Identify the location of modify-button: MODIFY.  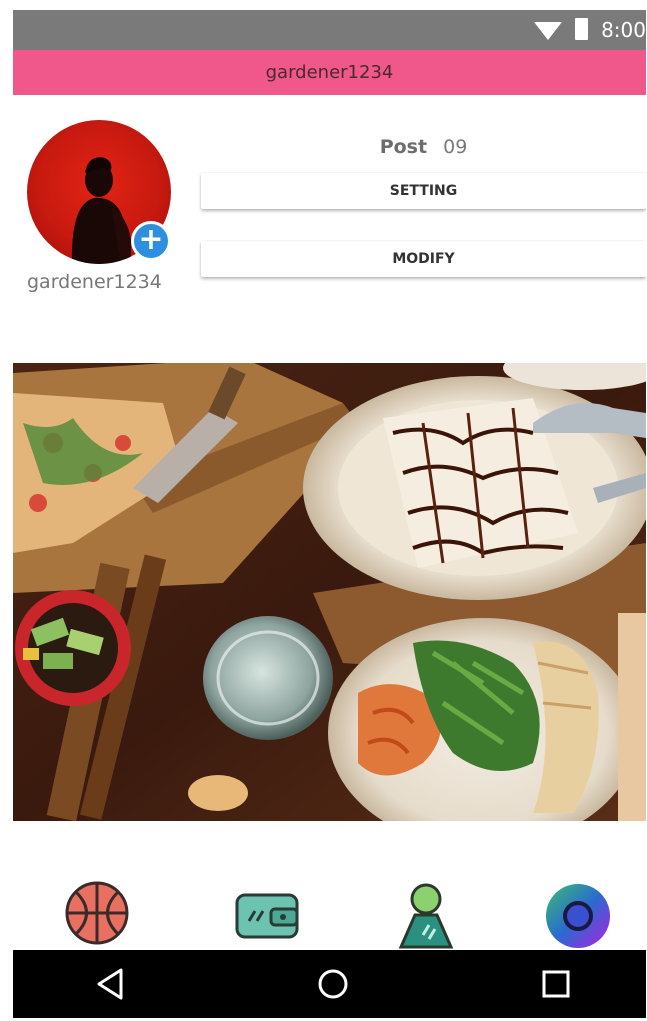
(423, 259).